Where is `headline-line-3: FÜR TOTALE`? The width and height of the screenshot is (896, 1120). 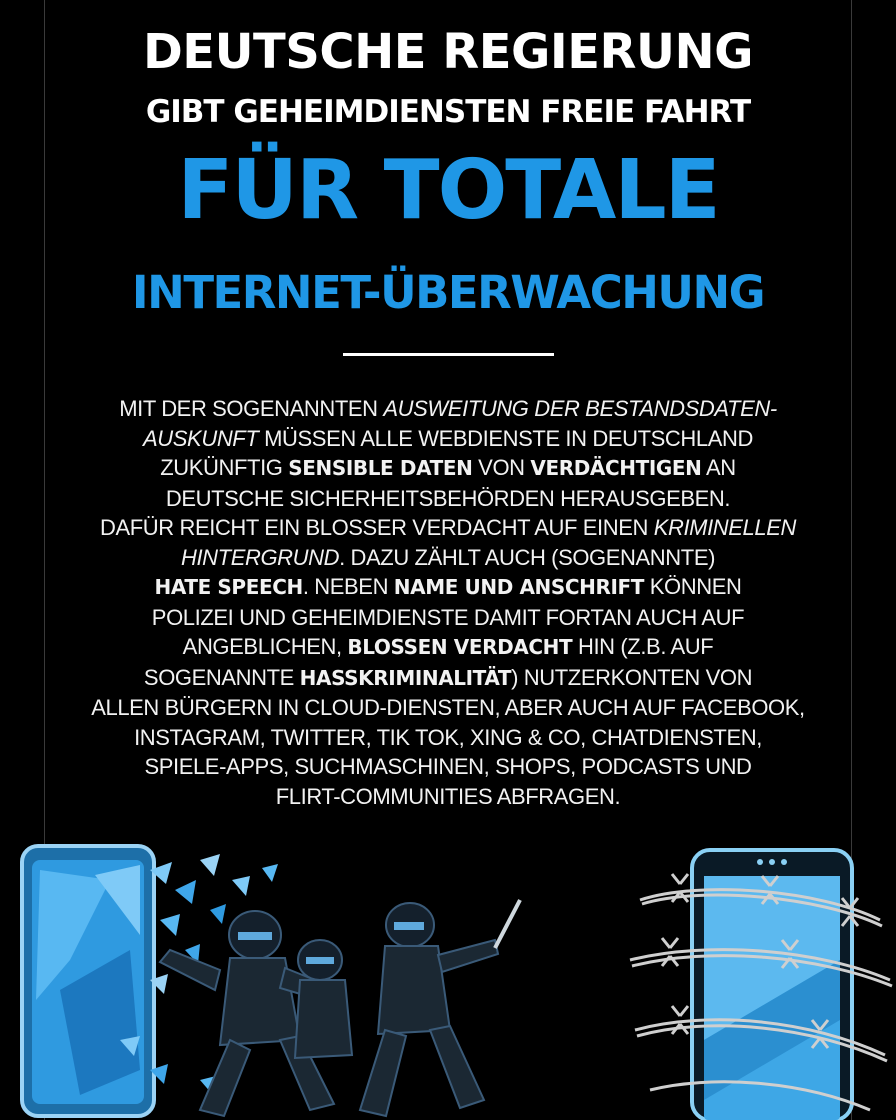 headline-line-3: FÜR TOTALE is located at coordinates (448, 190).